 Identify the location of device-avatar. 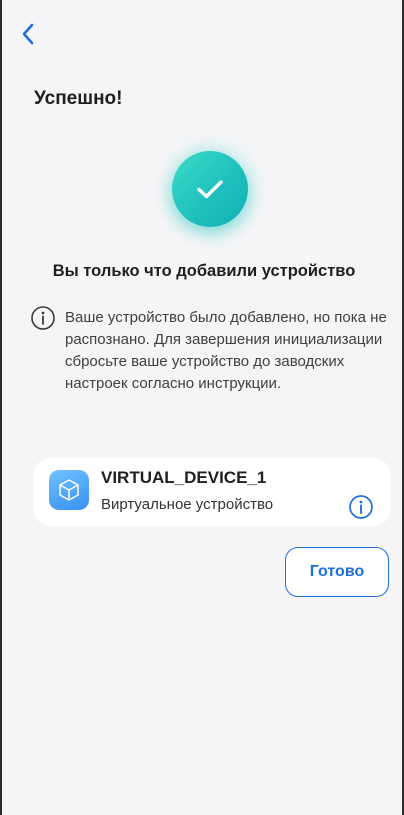
(69, 490).